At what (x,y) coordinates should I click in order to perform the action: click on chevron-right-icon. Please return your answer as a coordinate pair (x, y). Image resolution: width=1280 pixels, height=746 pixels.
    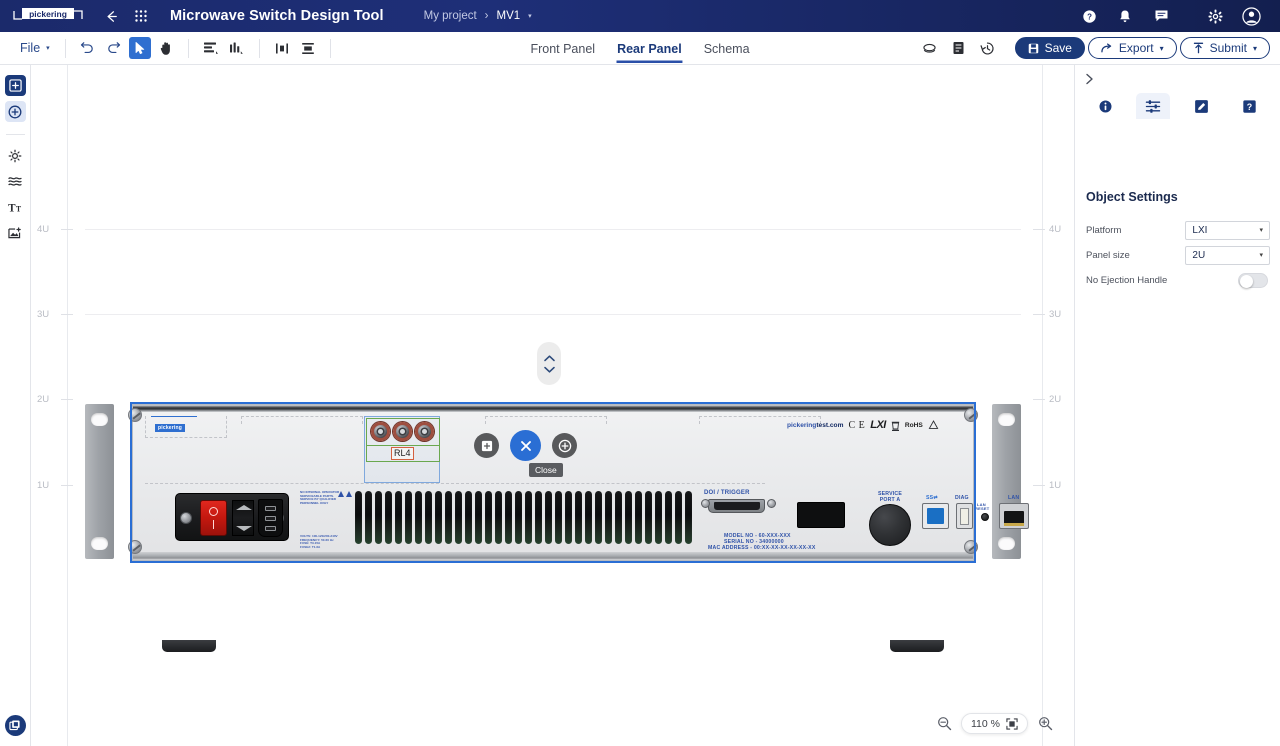
    Looking at the image, I should click on (1089, 79).